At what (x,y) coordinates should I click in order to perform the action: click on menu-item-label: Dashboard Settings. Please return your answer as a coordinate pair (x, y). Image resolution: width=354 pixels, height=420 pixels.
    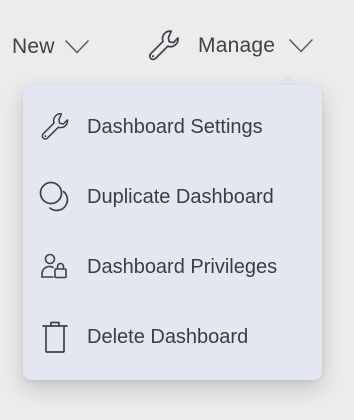
    Looking at the image, I should click on (175, 126).